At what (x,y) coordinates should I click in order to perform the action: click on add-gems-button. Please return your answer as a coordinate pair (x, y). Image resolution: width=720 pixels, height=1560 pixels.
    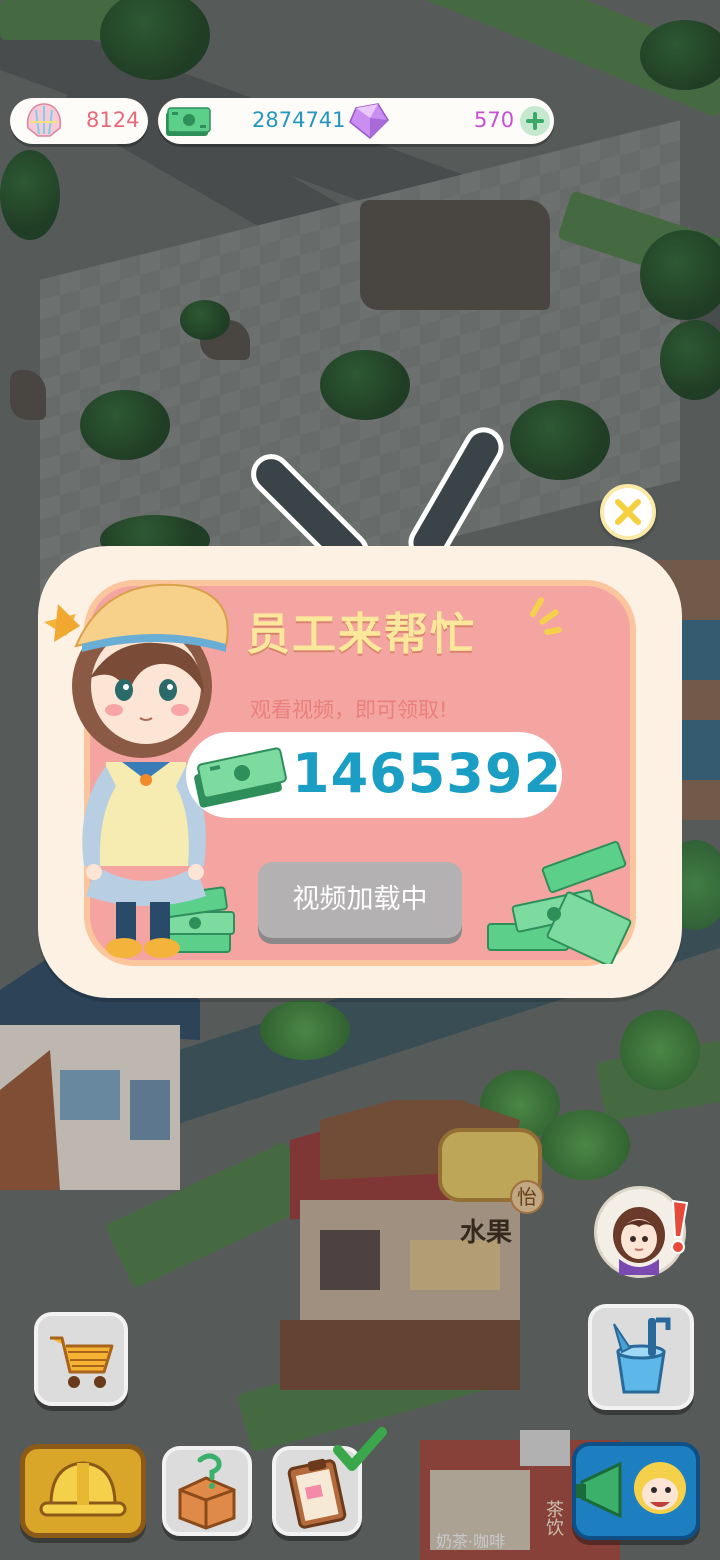
    Looking at the image, I should click on (535, 121).